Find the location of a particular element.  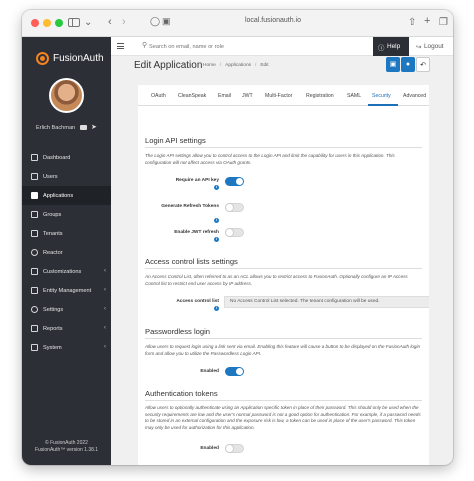

sidebar-item-customizations: Customizations ‹ is located at coordinates (66, 271).